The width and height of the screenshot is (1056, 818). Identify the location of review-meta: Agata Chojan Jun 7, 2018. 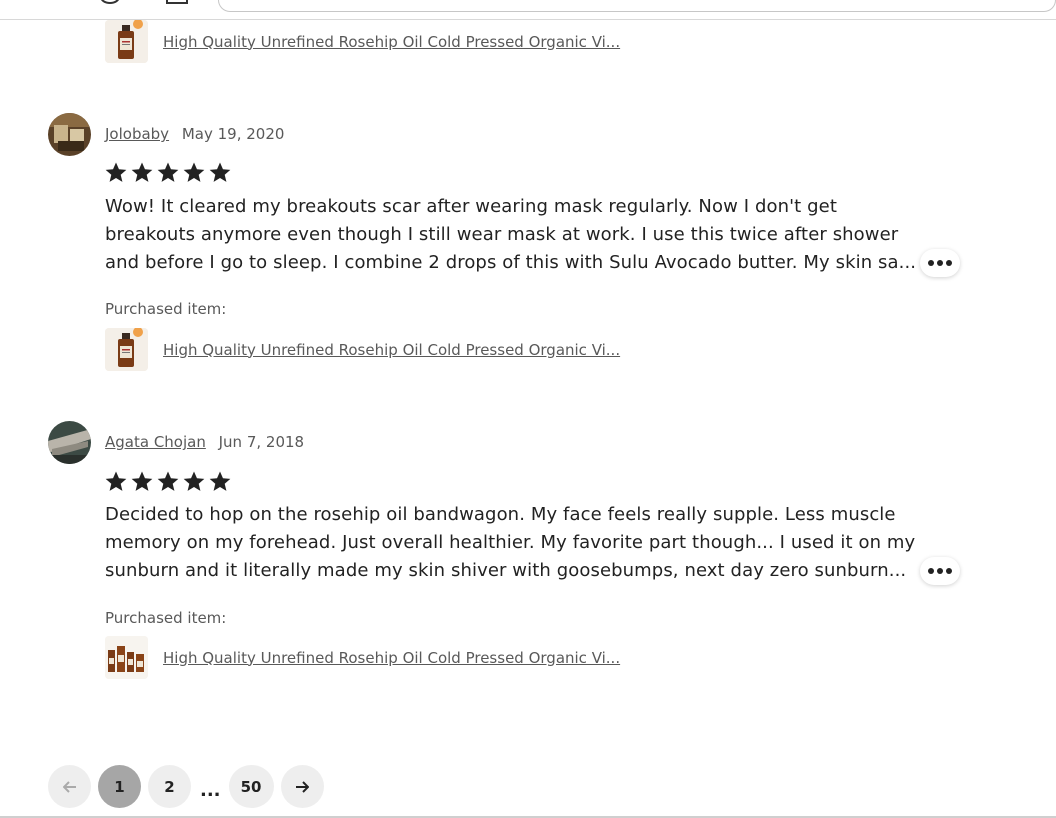
(204, 442).